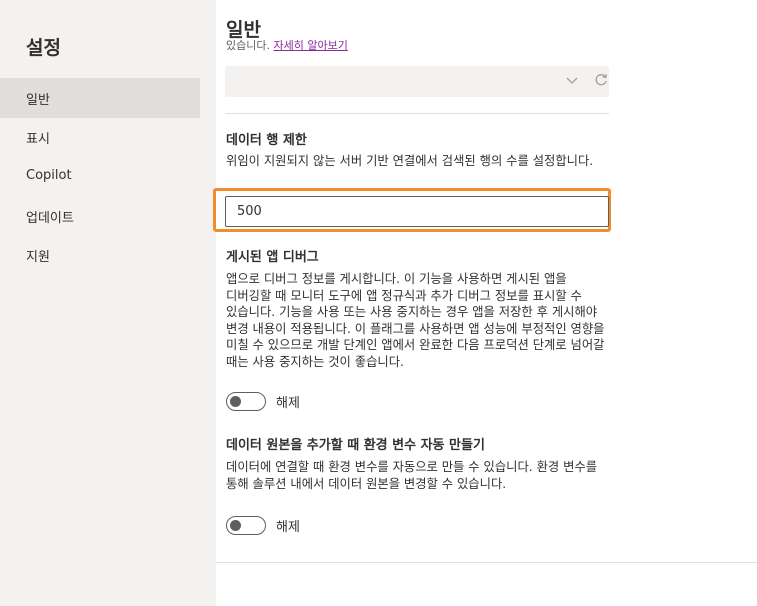 Image resolution: width=757 pixels, height=606 pixels. I want to click on debug-toggle-row: 해제, so click(326, 401).